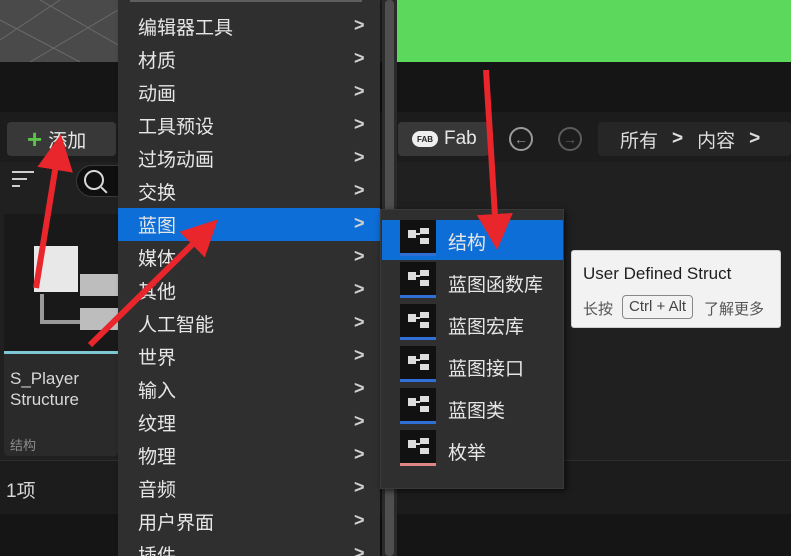 This screenshot has height=556, width=791. What do you see at coordinates (418, 448) in the screenshot?
I see `enum-list-icon` at bounding box center [418, 448].